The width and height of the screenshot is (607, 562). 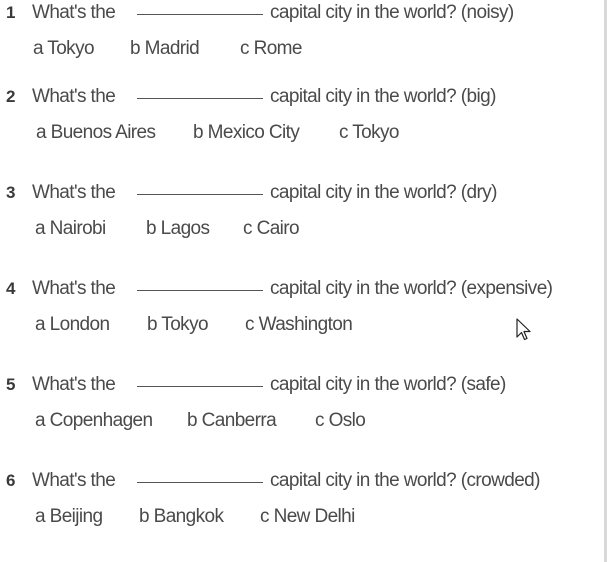 What do you see at coordinates (340, 420) in the screenshot?
I see `option-c: c Oslo` at bounding box center [340, 420].